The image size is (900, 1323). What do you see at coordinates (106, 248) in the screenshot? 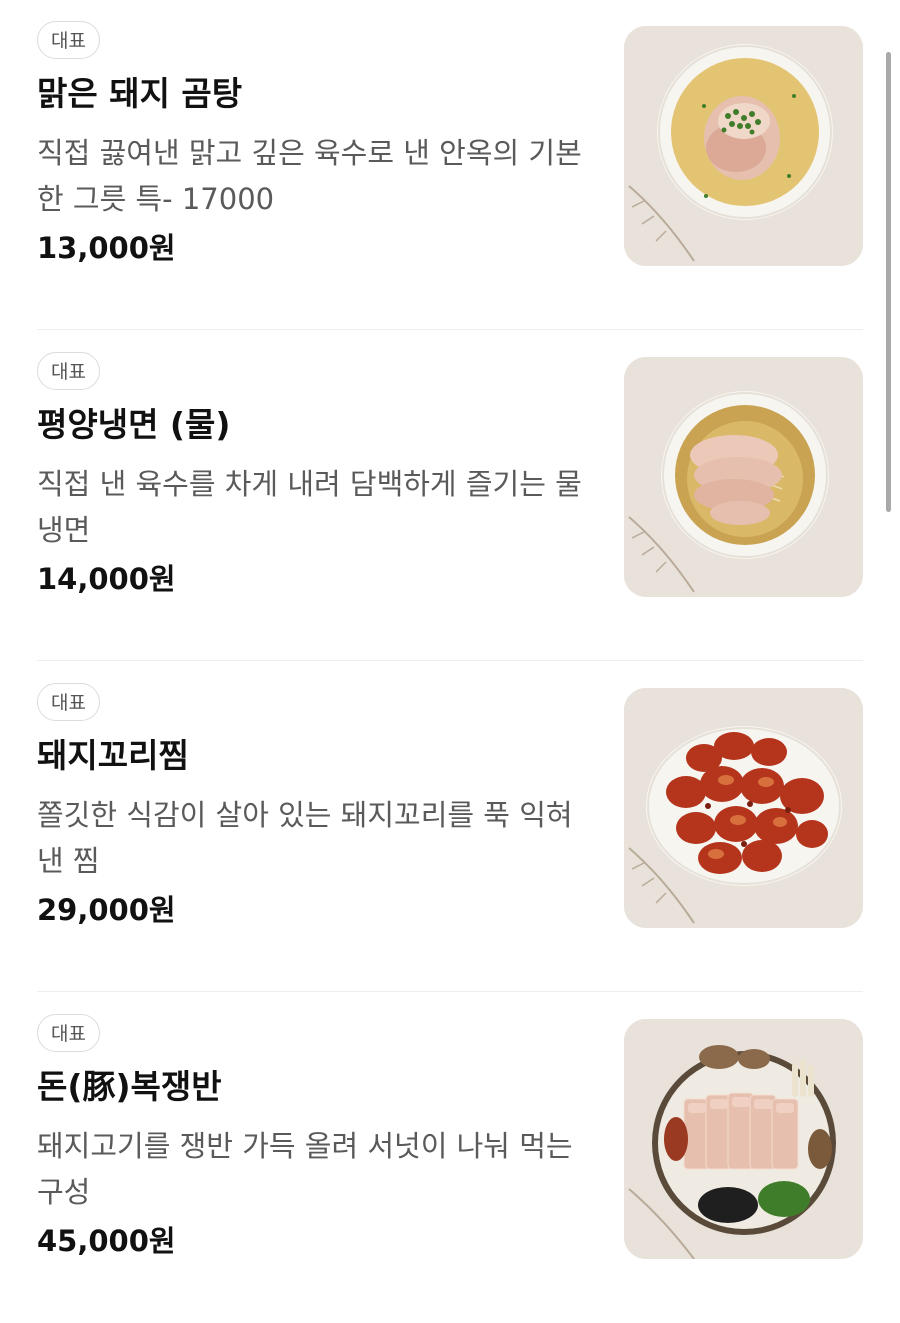
I see `menu-item-price: 13,000원` at bounding box center [106, 248].